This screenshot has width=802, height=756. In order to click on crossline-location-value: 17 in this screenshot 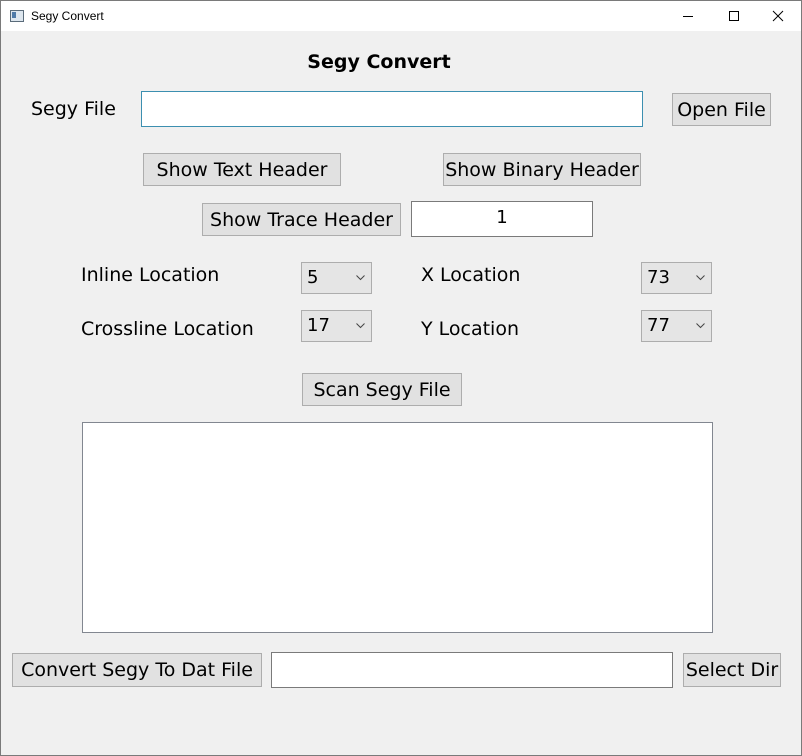, I will do `click(318, 325)`.